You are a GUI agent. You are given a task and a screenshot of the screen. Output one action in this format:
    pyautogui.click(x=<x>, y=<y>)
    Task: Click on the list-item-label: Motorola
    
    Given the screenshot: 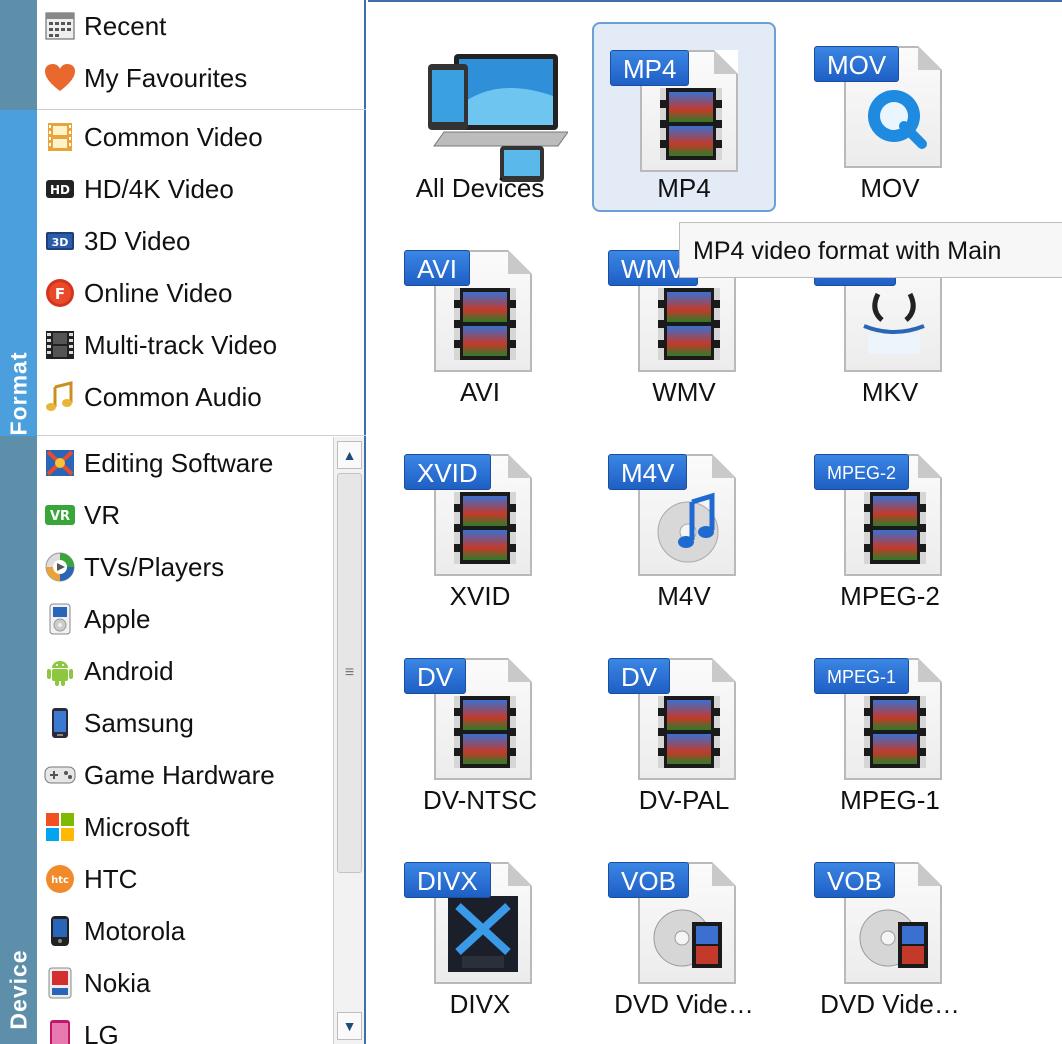 What is the action you would take?
    pyautogui.click(x=135, y=930)
    